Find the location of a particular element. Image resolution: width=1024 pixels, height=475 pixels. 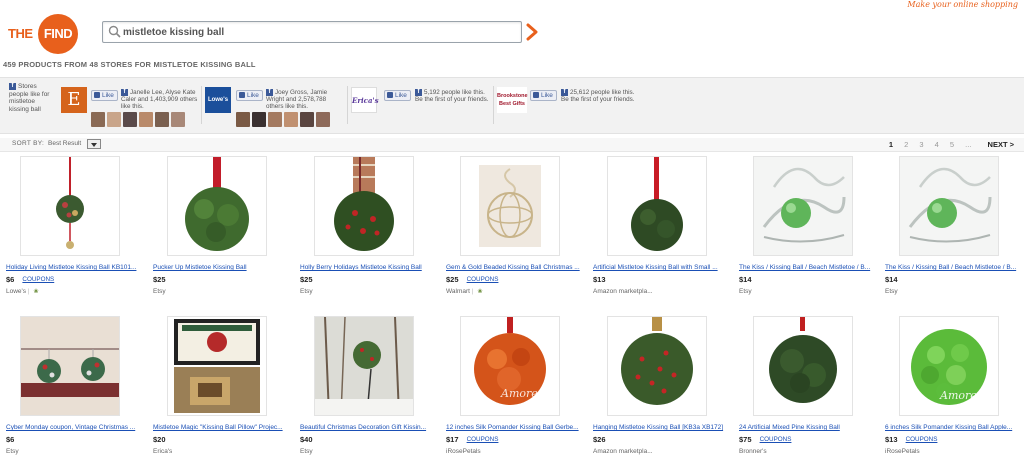

product-store: Bronner's is located at coordinates (753, 451).